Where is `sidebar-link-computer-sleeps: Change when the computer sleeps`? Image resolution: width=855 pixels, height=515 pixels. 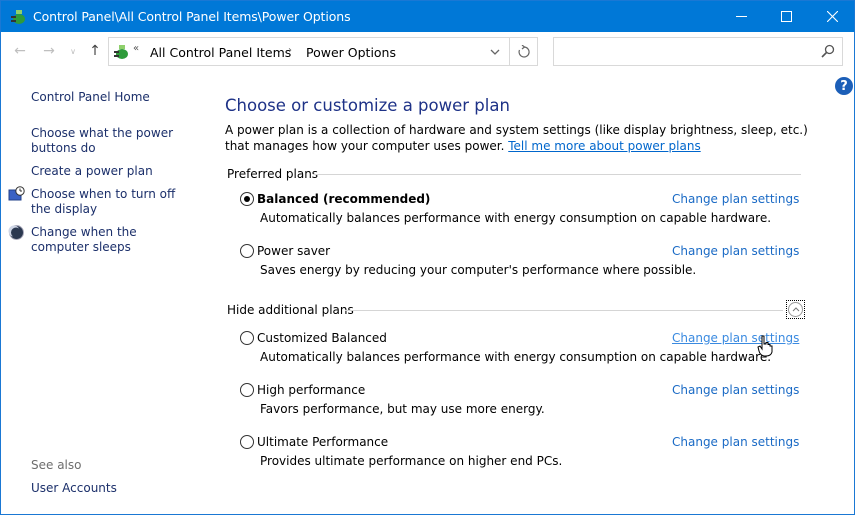 sidebar-link-computer-sleeps: Change when the computer sleeps is located at coordinates (111, 240).